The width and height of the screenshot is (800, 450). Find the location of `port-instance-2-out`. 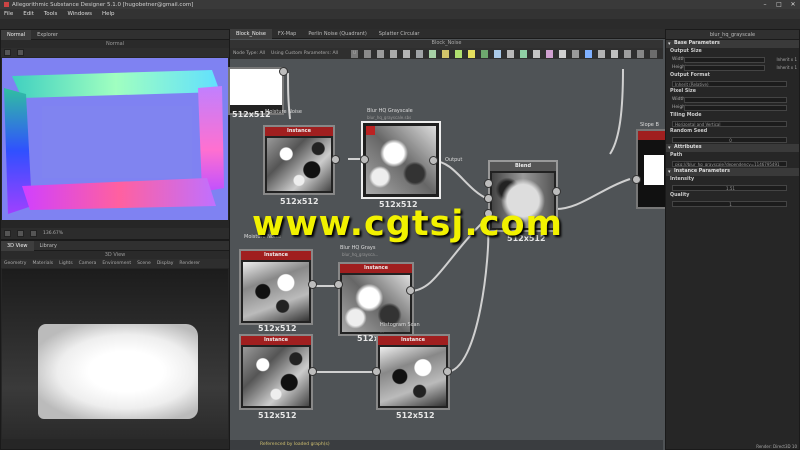

port-instance-2-out is located at coordinates (312, 284).